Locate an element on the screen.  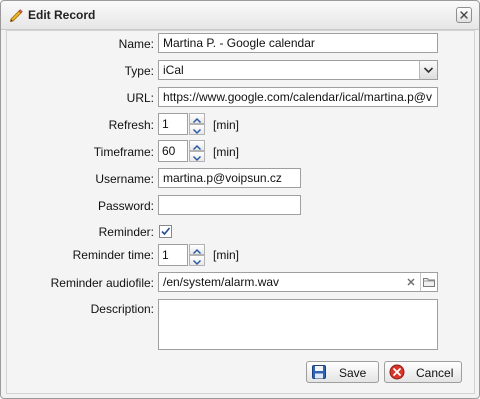
name-label: Name: is located at coordinates (136, 44).